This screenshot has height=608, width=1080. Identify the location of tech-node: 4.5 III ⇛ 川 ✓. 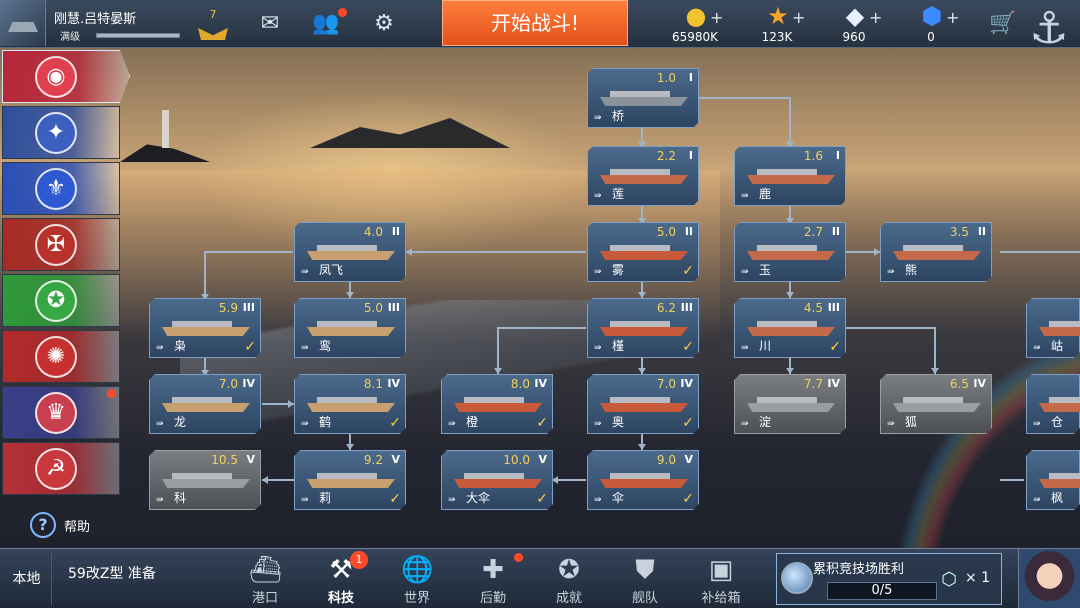
(790, 328).